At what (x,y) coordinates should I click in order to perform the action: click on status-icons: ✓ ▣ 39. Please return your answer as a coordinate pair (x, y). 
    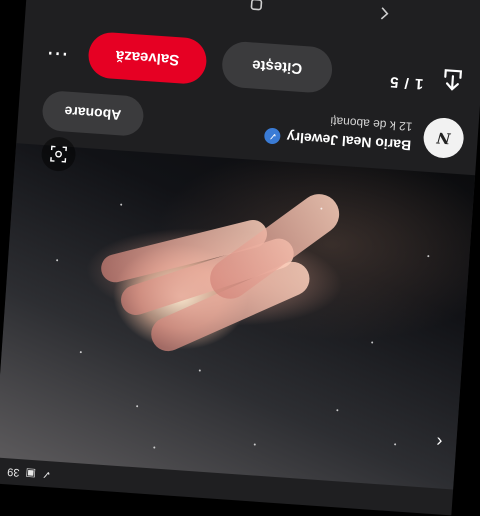
    Looking at the image, I should click on (29, 473).